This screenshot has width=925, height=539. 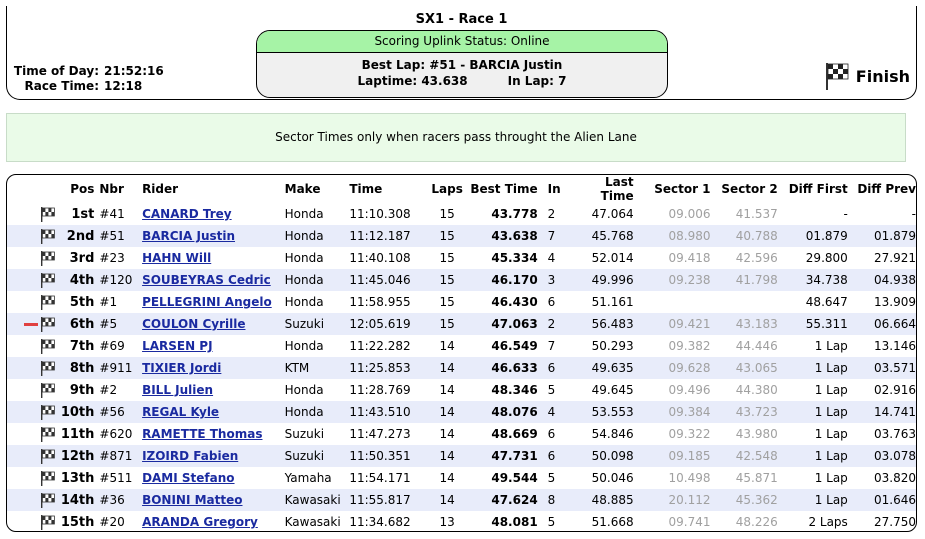 What do you see at coordinates (188, 236) in the screenshot?
I see `rider-link: BARCIA Justin` at bounding box center [188, 236].